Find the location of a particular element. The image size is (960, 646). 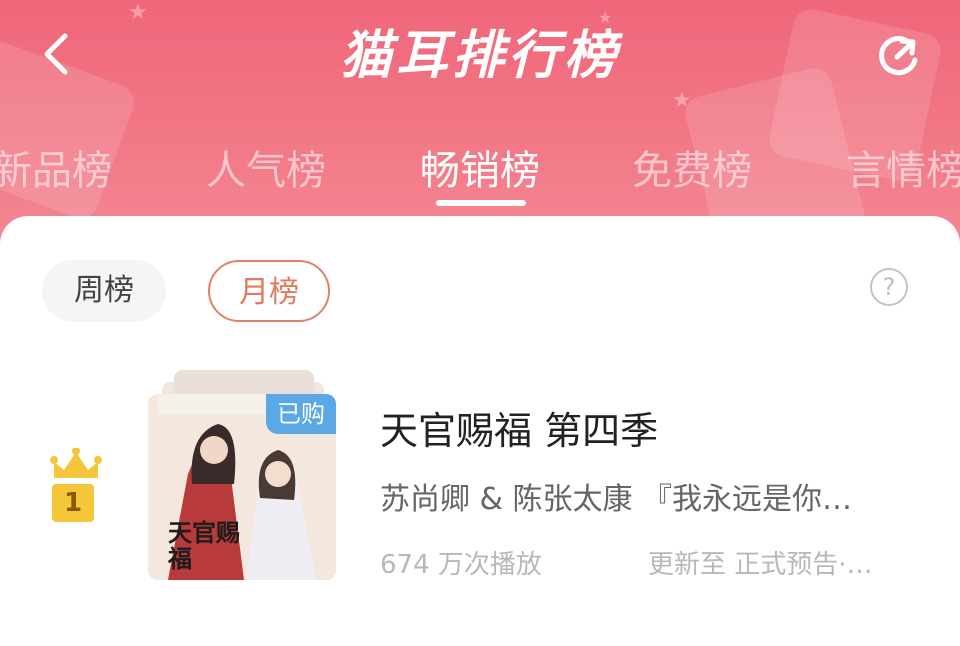

drama-title: 天官赐福 第四季 is located at coordinates (519, 427).